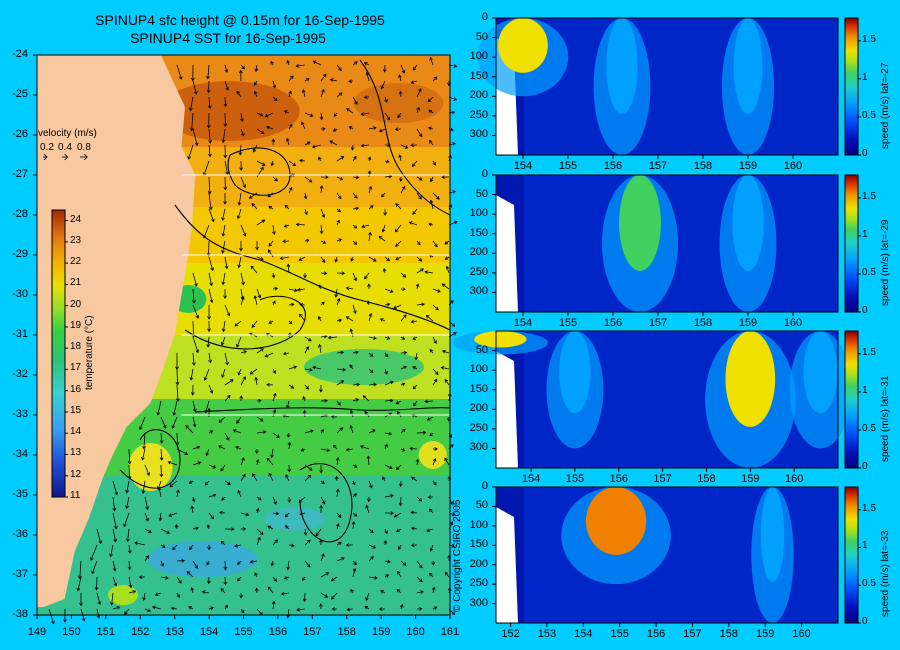 The width and height of the screenshot is (900, 650). I want to click on colorbar-tick-label: 24, so click(76, 219).